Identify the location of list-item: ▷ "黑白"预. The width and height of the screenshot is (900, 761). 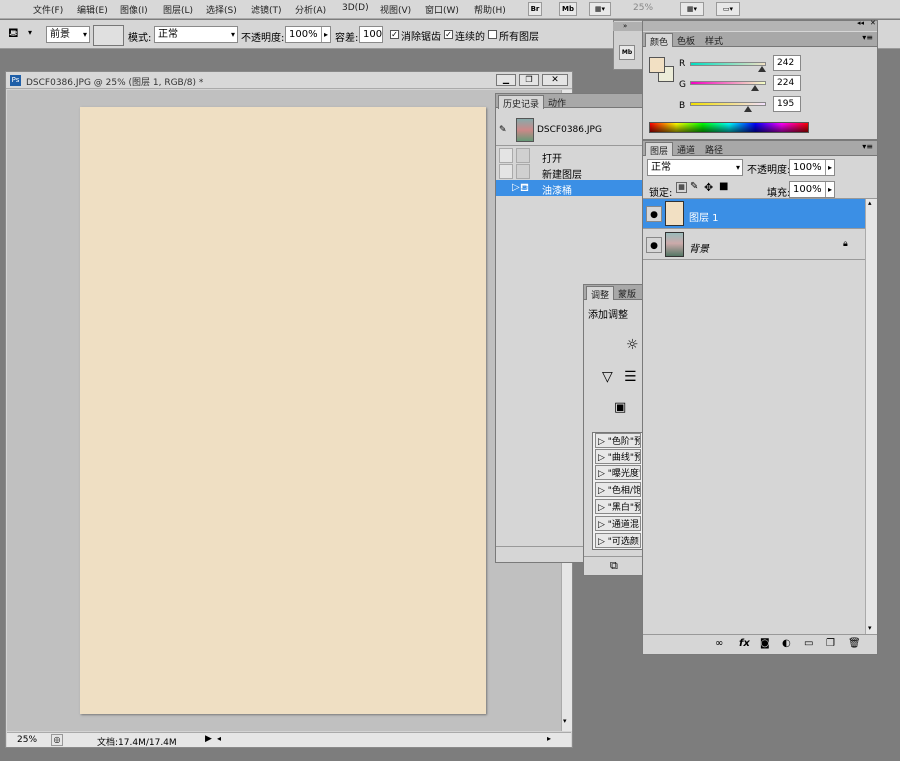
(618, 506).